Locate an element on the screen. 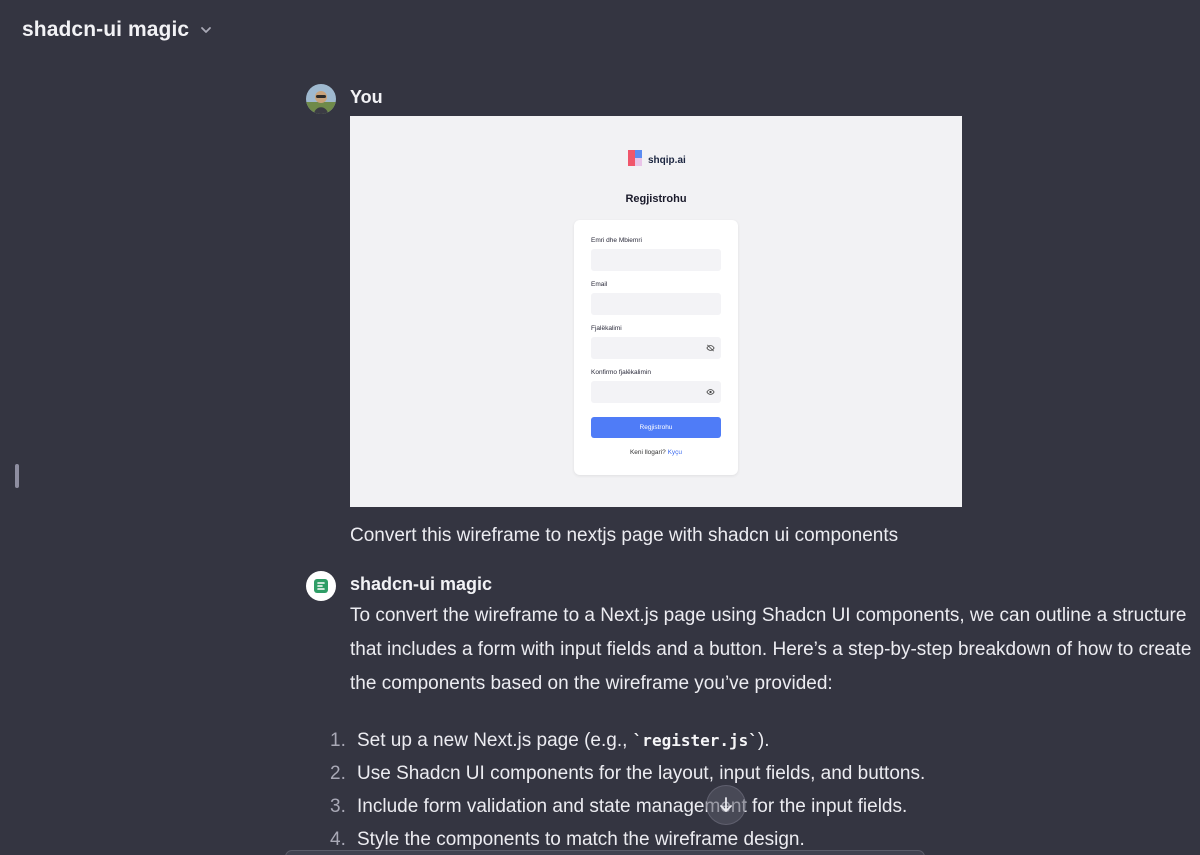 The width and height of the screenshot is (1200, 855). list-number: 4. is located at coordinates (338, 839).